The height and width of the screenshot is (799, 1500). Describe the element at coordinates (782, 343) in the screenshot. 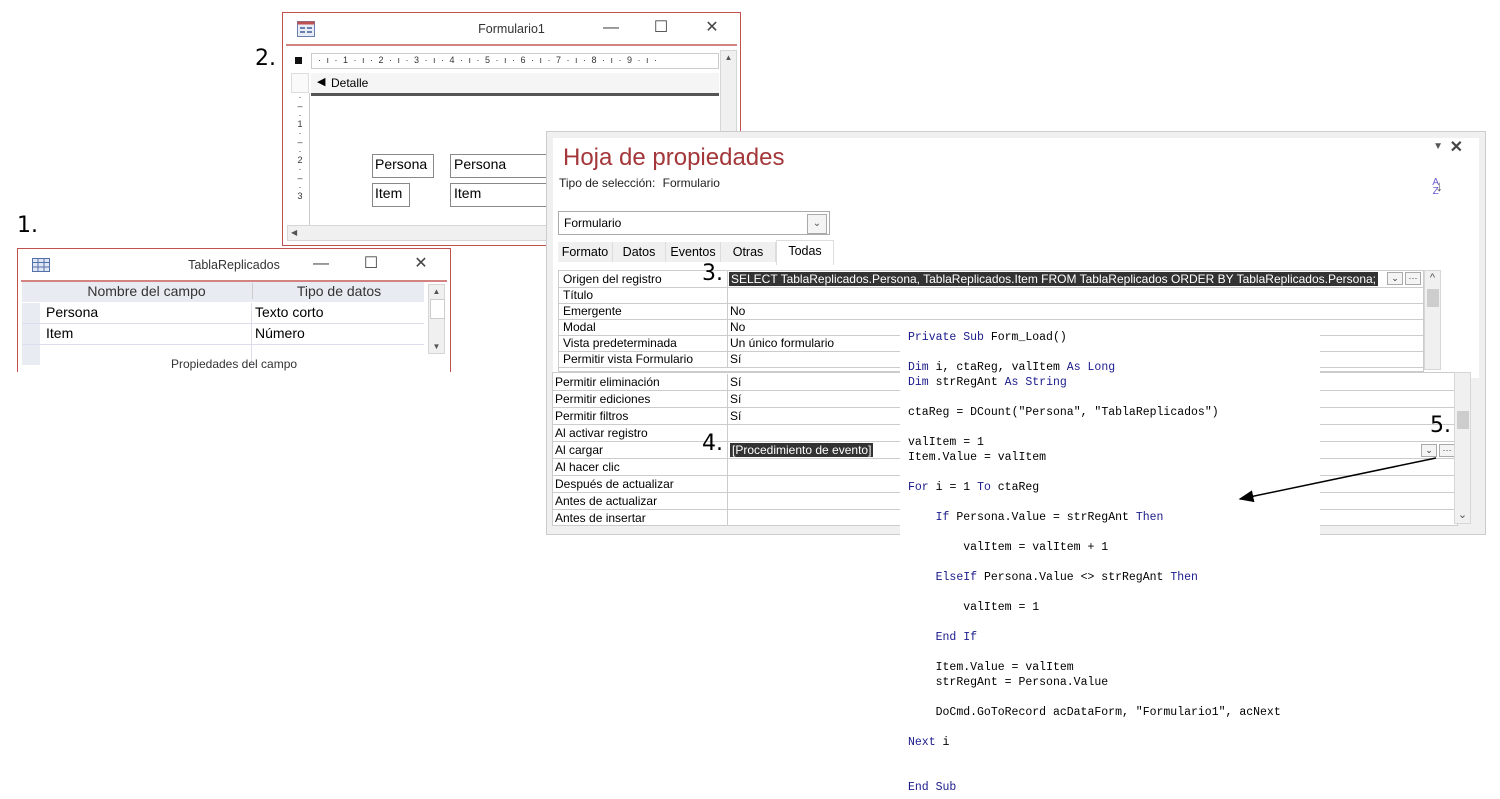

I see `property-value: Un único formulario` at that location.